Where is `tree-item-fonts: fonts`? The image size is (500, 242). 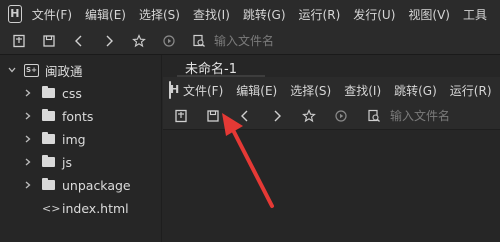
tree-item-fonts: fonts is located at coordinates (57, 116).